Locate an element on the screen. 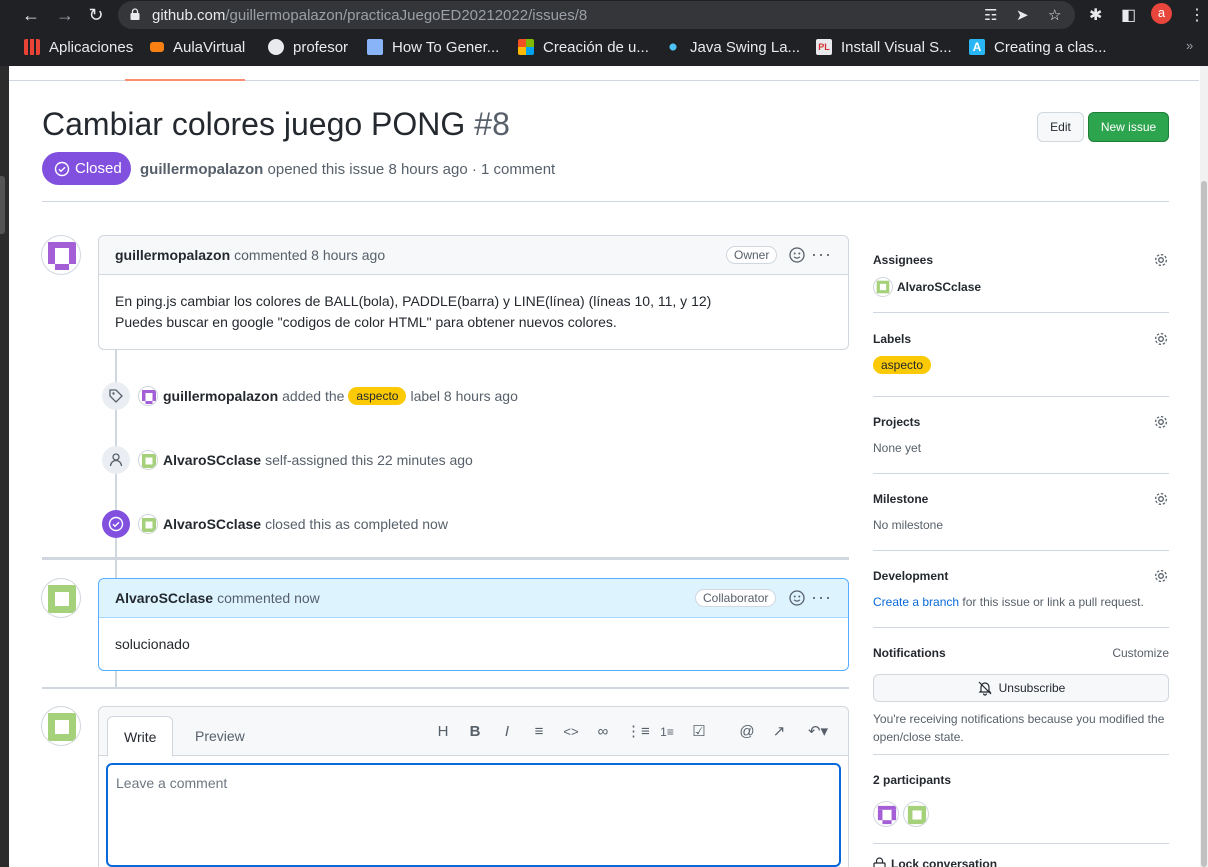 Image resolution: width=1208 pixels, height=867 pixels. reference-icon: ↗ is located at coordinates (779, 732).